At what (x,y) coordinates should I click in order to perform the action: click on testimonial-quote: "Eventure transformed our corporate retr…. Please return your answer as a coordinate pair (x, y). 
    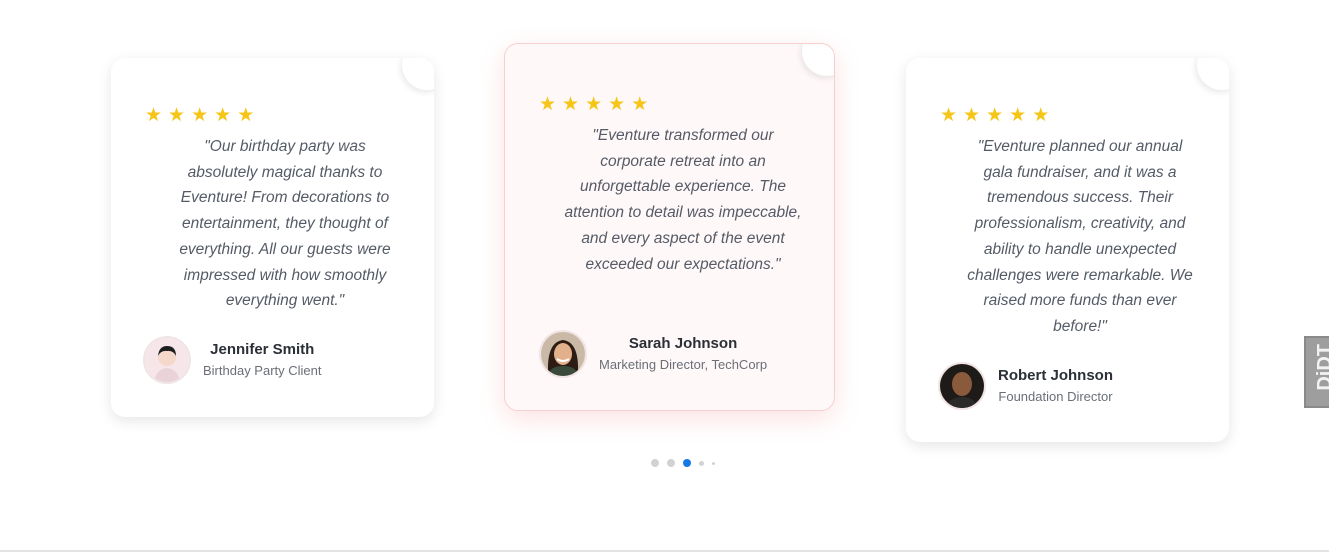
    Looking at the image, I should click on (683, 200).